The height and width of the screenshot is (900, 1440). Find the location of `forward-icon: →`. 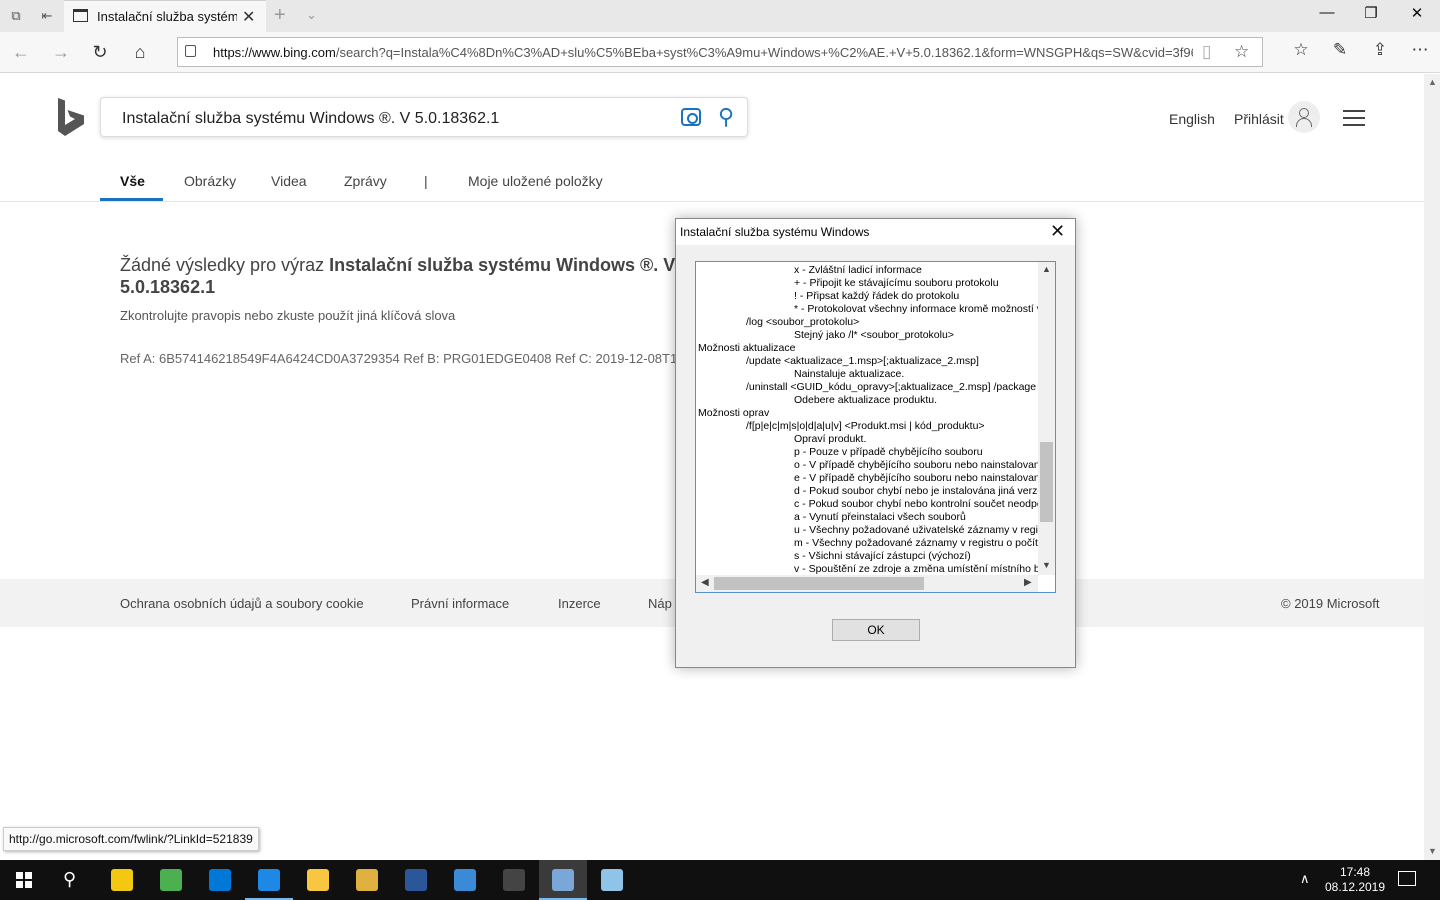

forward-icon: → is located at coordinates (61, 52).